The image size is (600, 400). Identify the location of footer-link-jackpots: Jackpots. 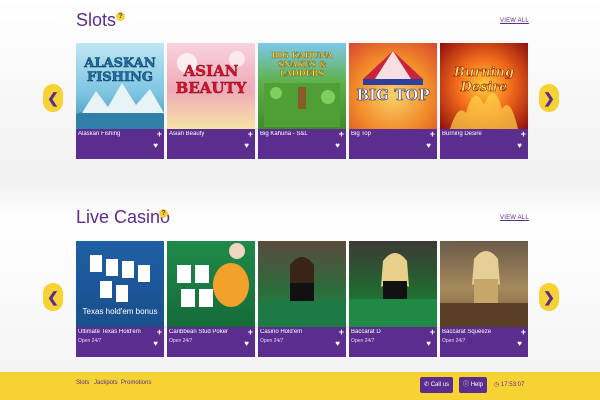
(106, 383).